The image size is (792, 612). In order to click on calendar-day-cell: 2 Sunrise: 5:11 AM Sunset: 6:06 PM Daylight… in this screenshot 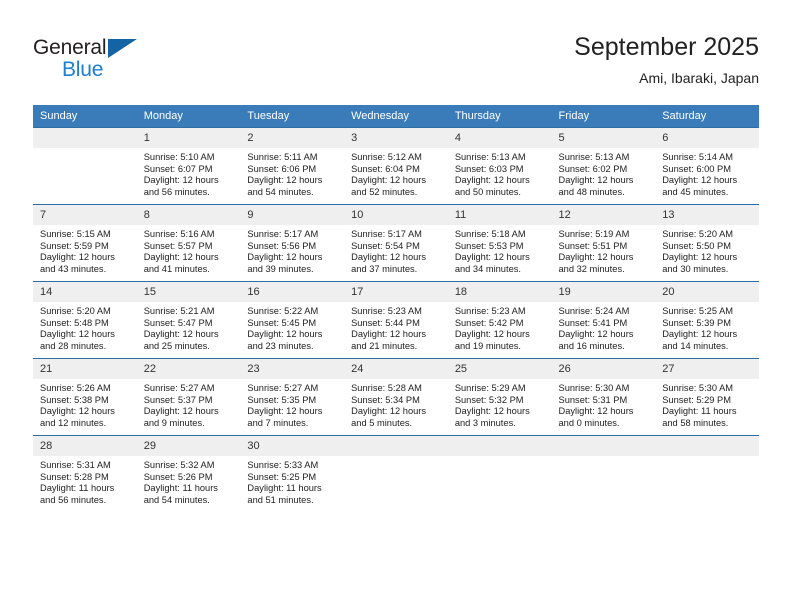, I will do `click(292, 166)`.